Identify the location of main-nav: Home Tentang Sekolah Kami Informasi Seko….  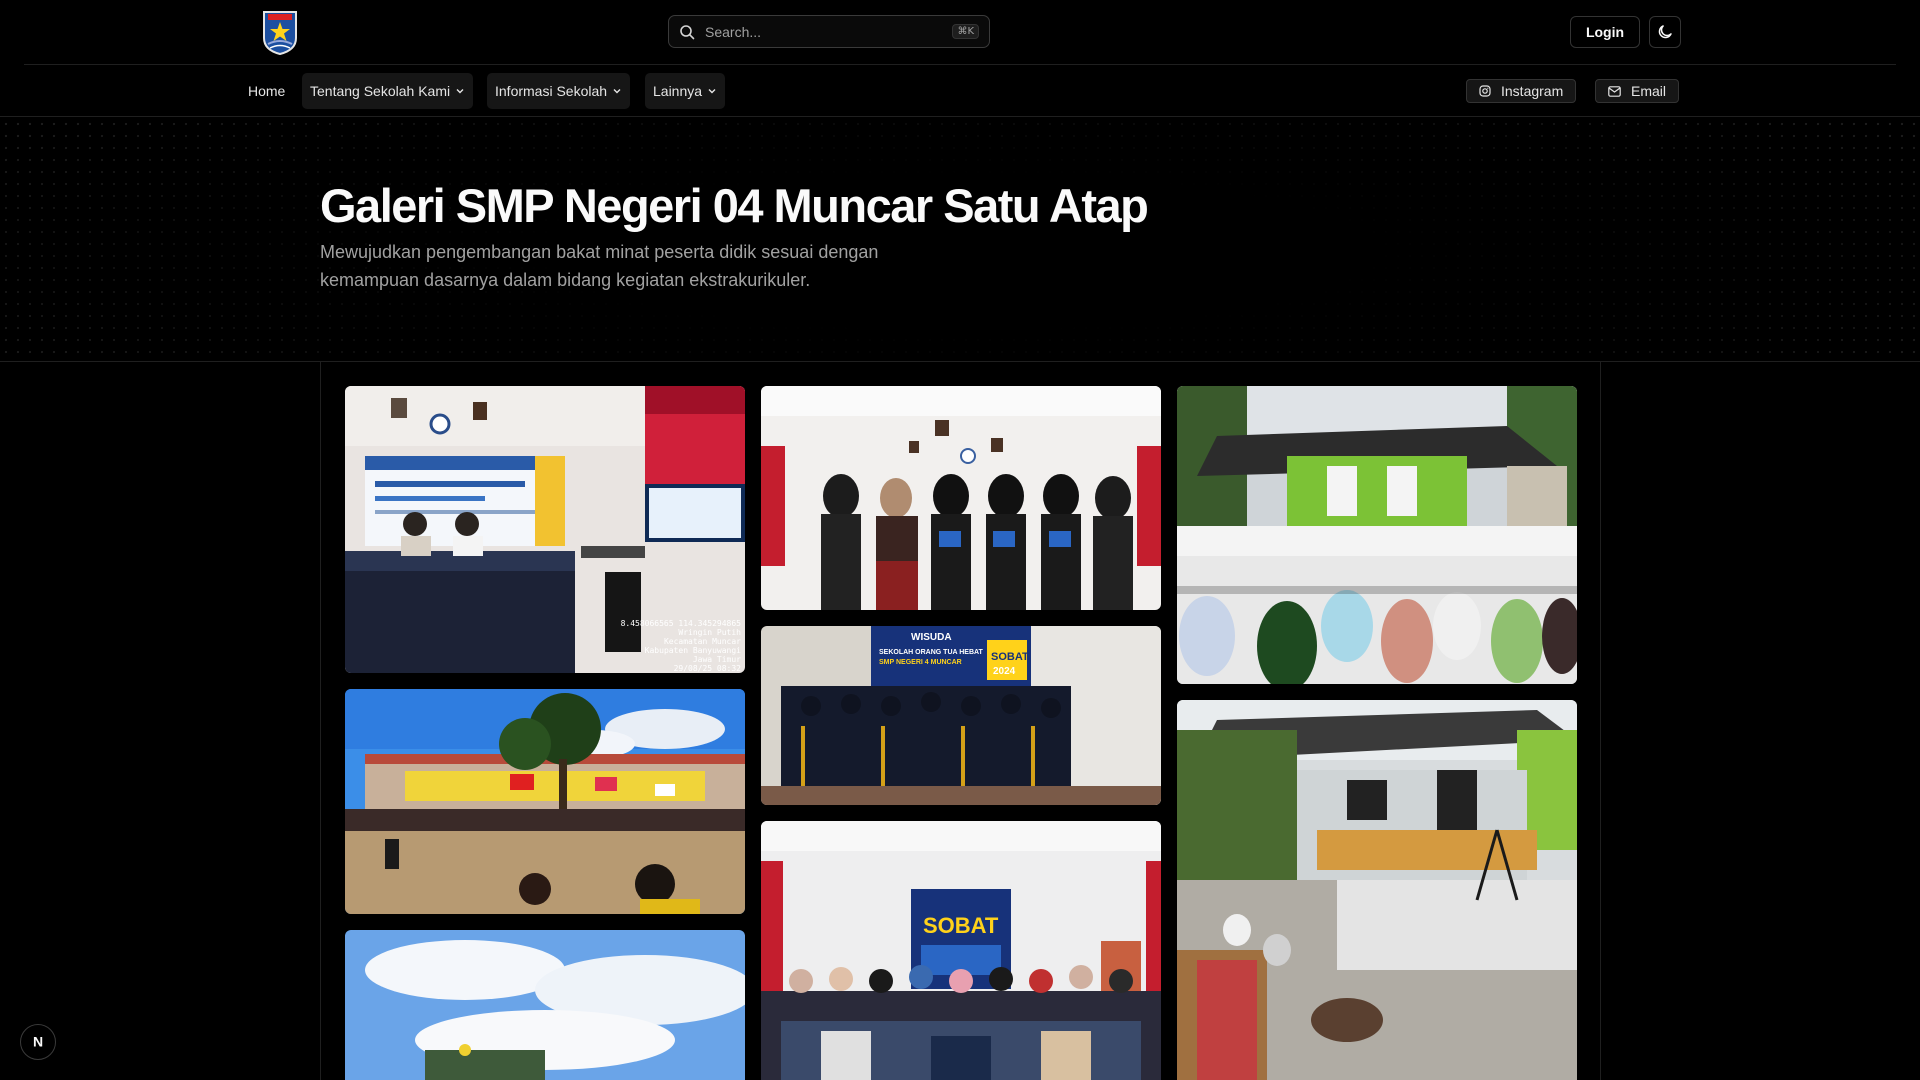
(960, 91).